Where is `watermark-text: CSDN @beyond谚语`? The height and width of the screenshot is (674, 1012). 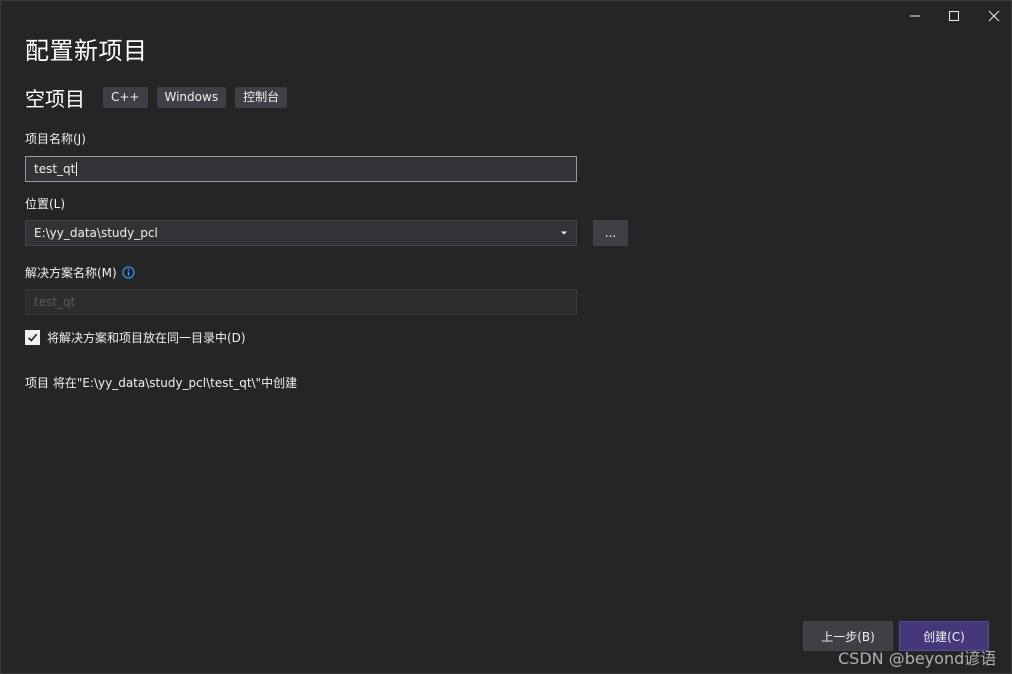
watermark-text: CSDN @beyond谚语 is located at coordinates (917, 658).